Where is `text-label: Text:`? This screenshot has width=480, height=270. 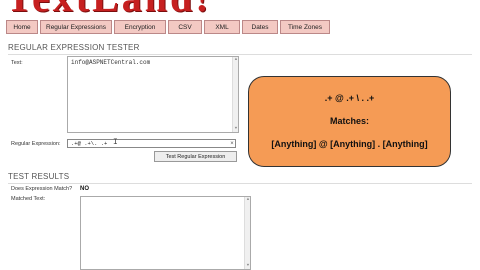
text-label: Text: is located at coordinates (17, 63).